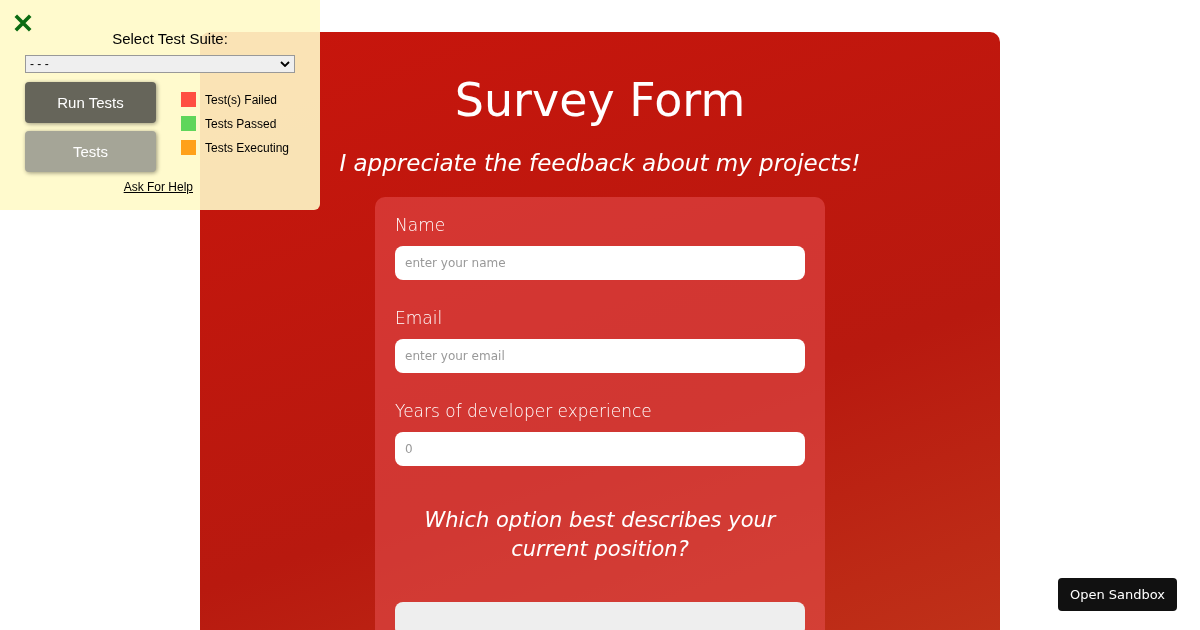 The height and width of the screenshot is (630, 1200). What do you see at coordinates (160, 64) in the screenshot?
I see `suite-select: - - -` at bounding box center [160, 64].